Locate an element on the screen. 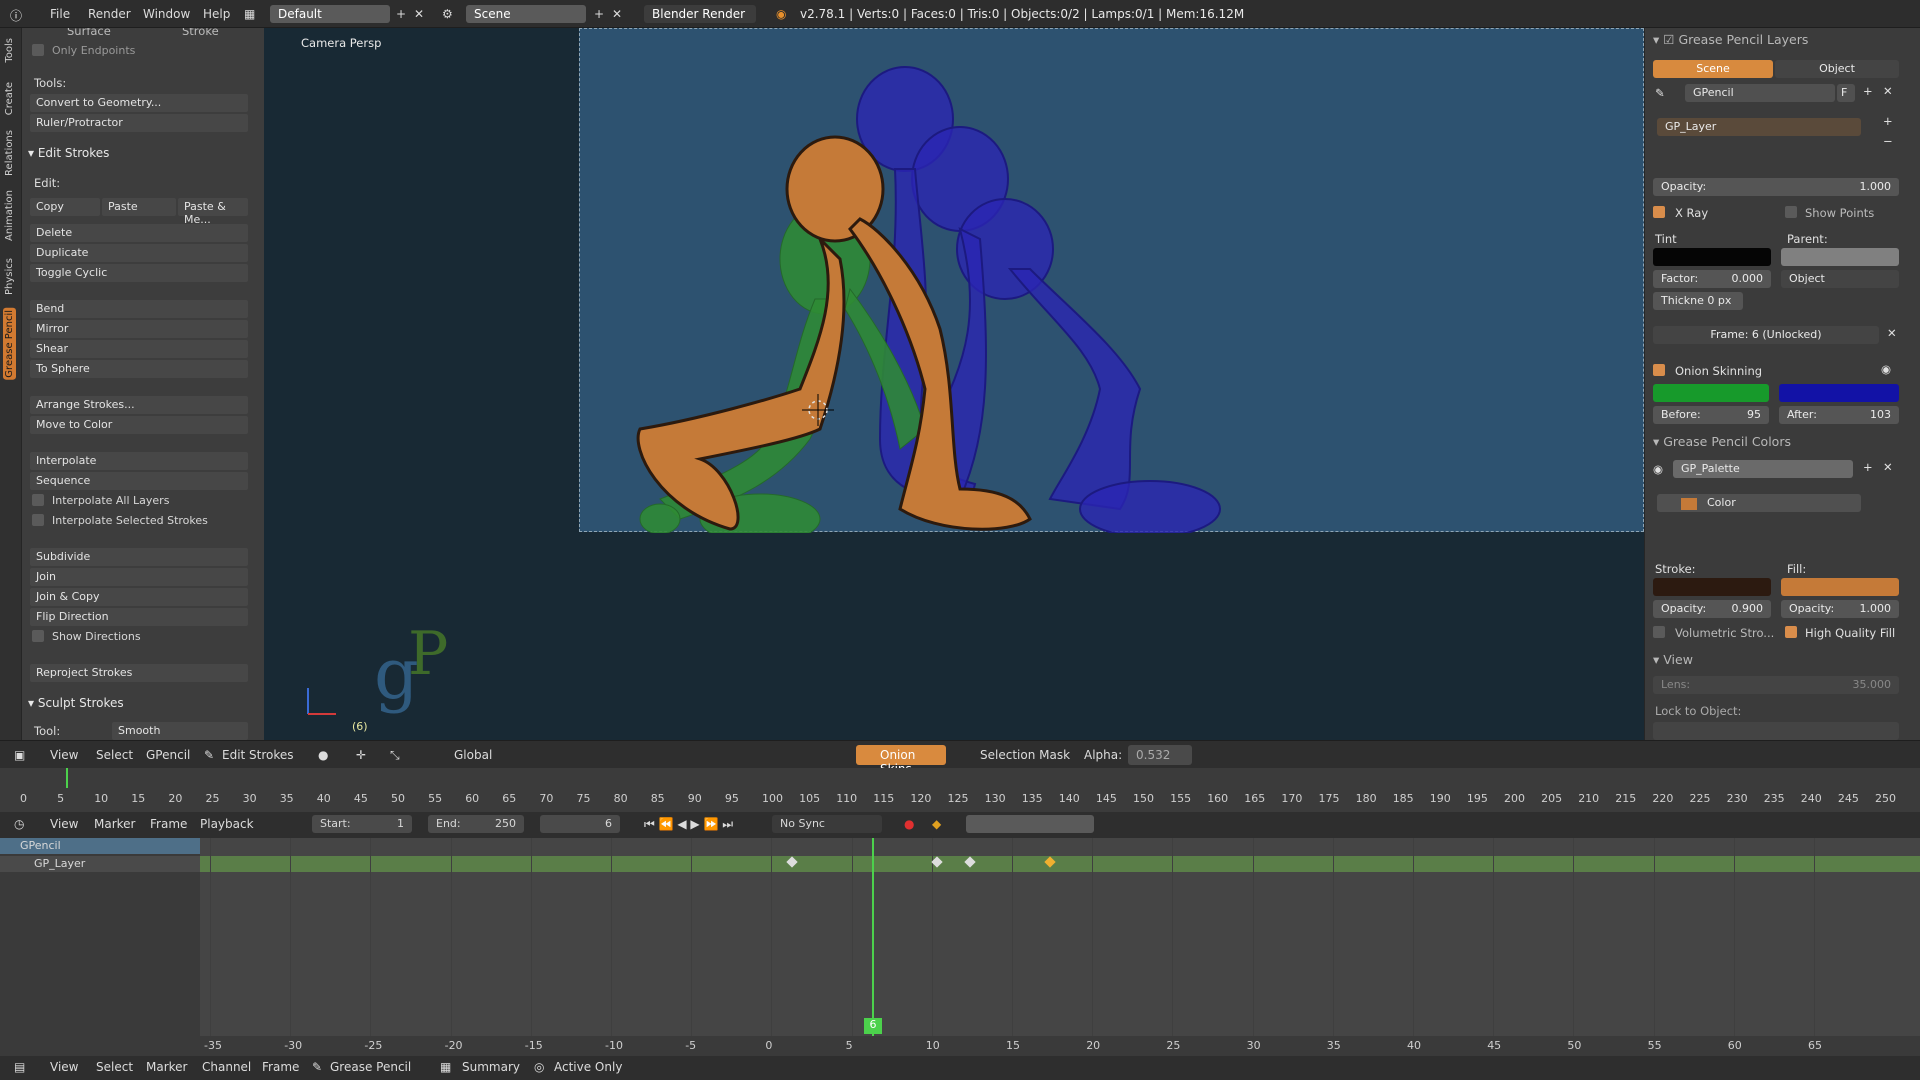 Image resolution: width=1920 pixels, height=1080 pixels. shading-icon: ● is located at coordinates (323, 755).